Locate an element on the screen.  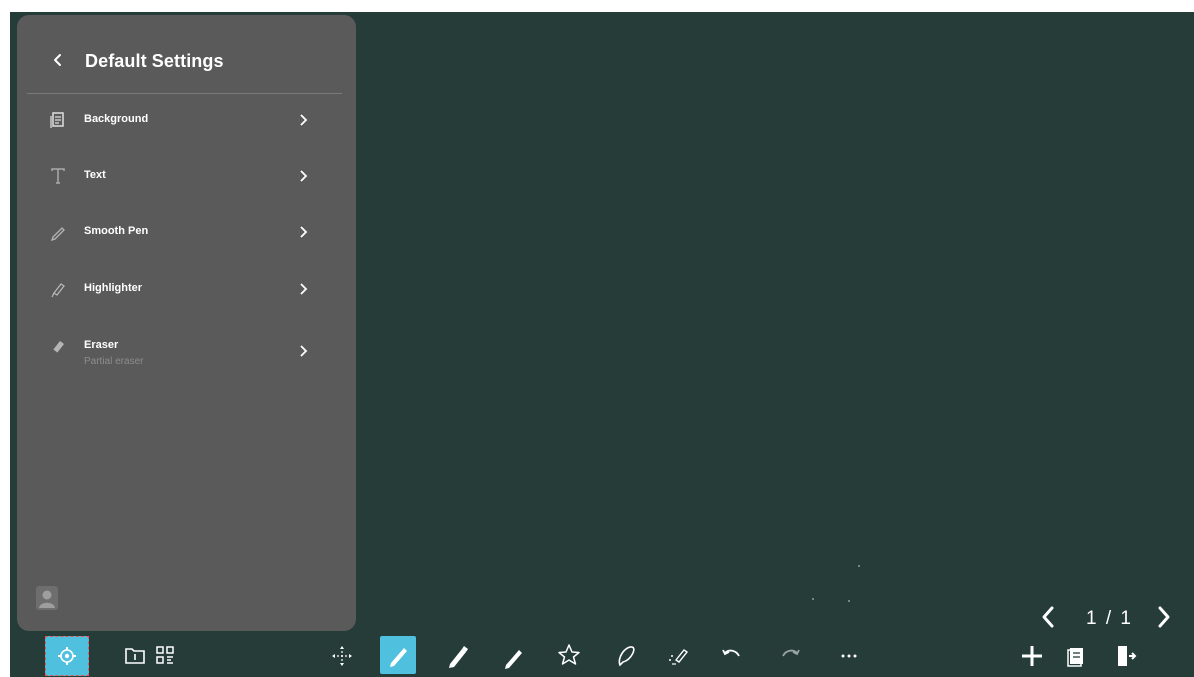
smooth-pen-icon is located at coordinates (57, 234).